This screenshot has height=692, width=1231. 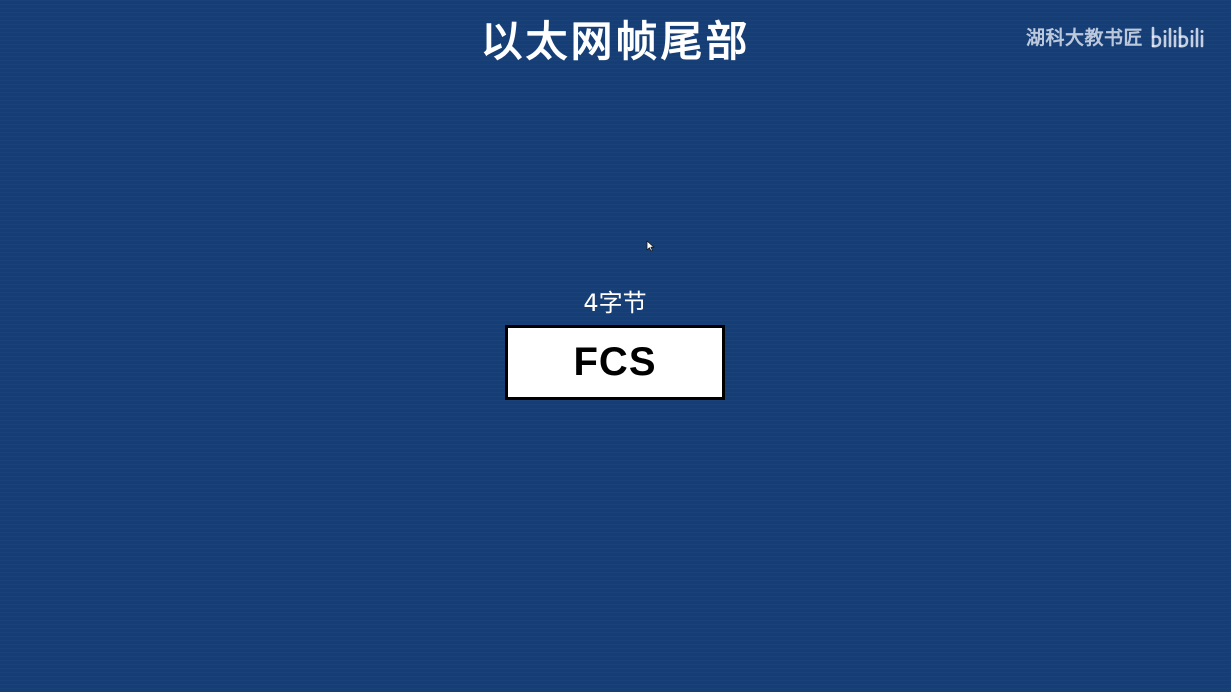 I want to click on fcs-field-box: FCS, so click(x=615, y=362).